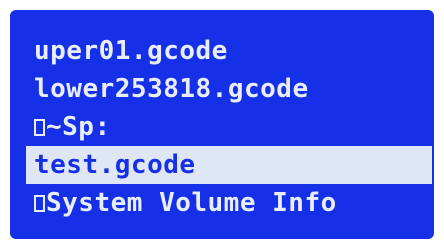 The image size is (444, 251). I want to click on list-item-file: uper01.gcode, so click(234, 51).